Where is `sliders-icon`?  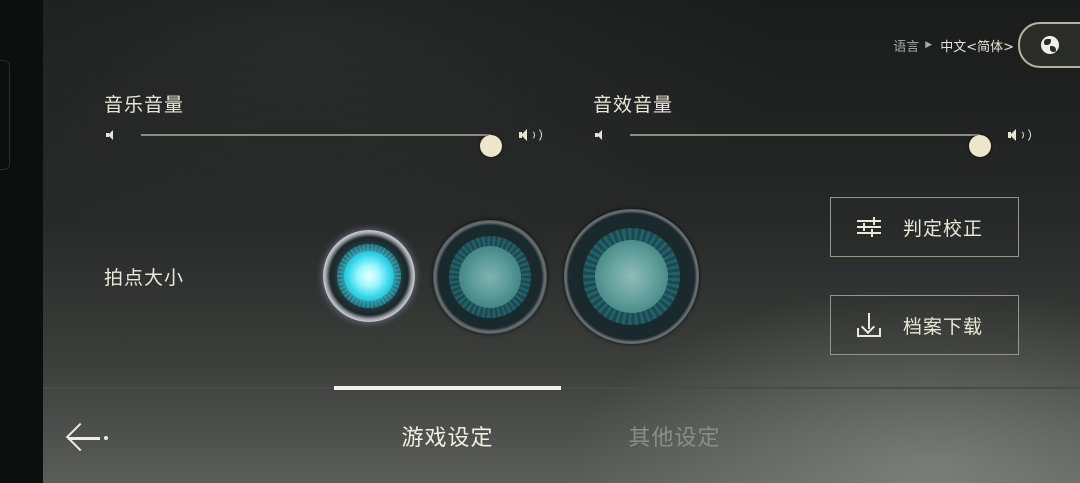 sliders-icon is located at coordinates (869, 227).